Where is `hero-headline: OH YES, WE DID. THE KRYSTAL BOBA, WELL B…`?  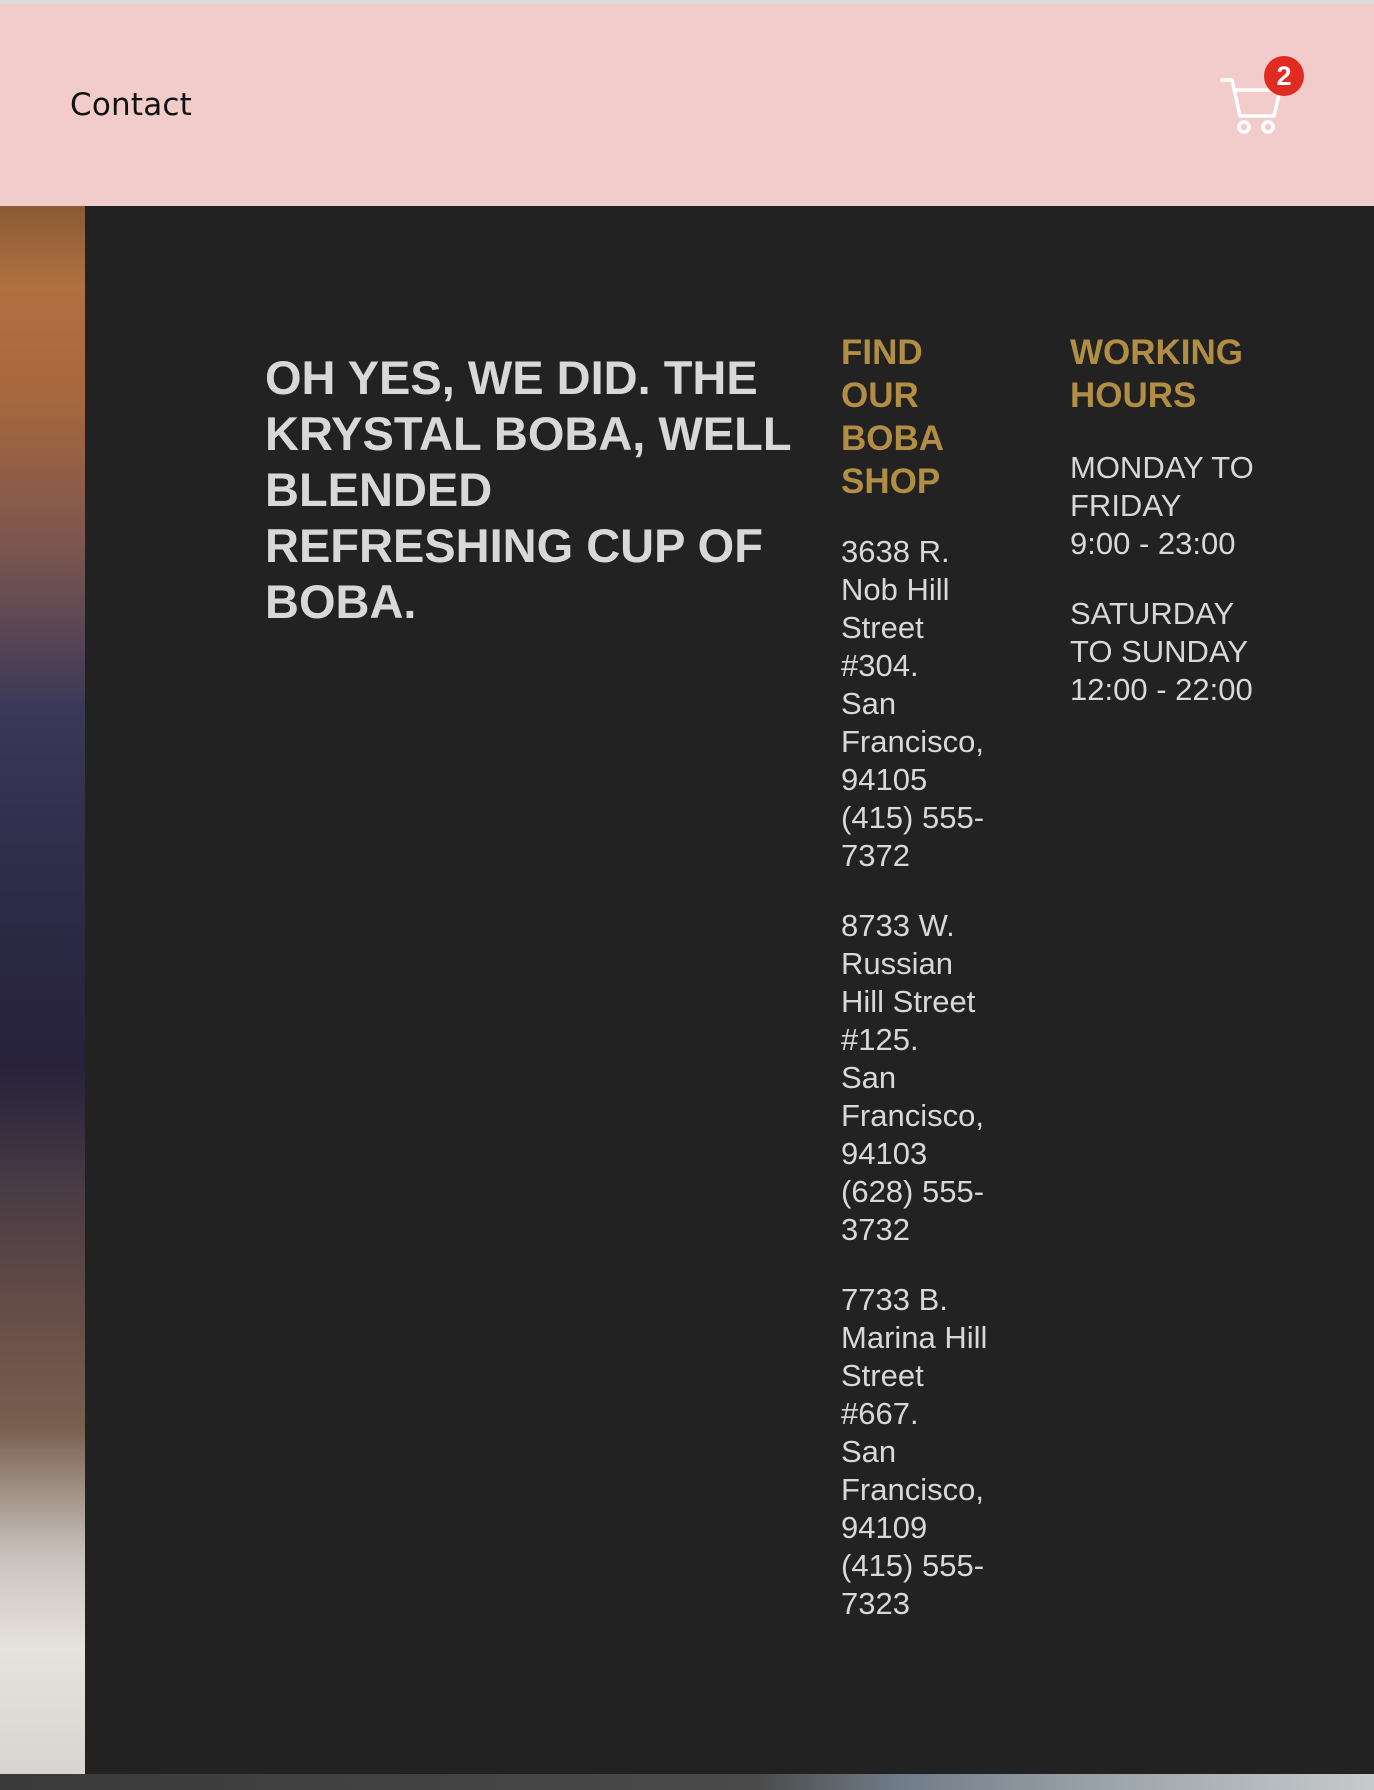 hero-headline: OH YES, WE DID. THE KRYSTAL BOBA, WELL B… is located at coordinates (528, 489).